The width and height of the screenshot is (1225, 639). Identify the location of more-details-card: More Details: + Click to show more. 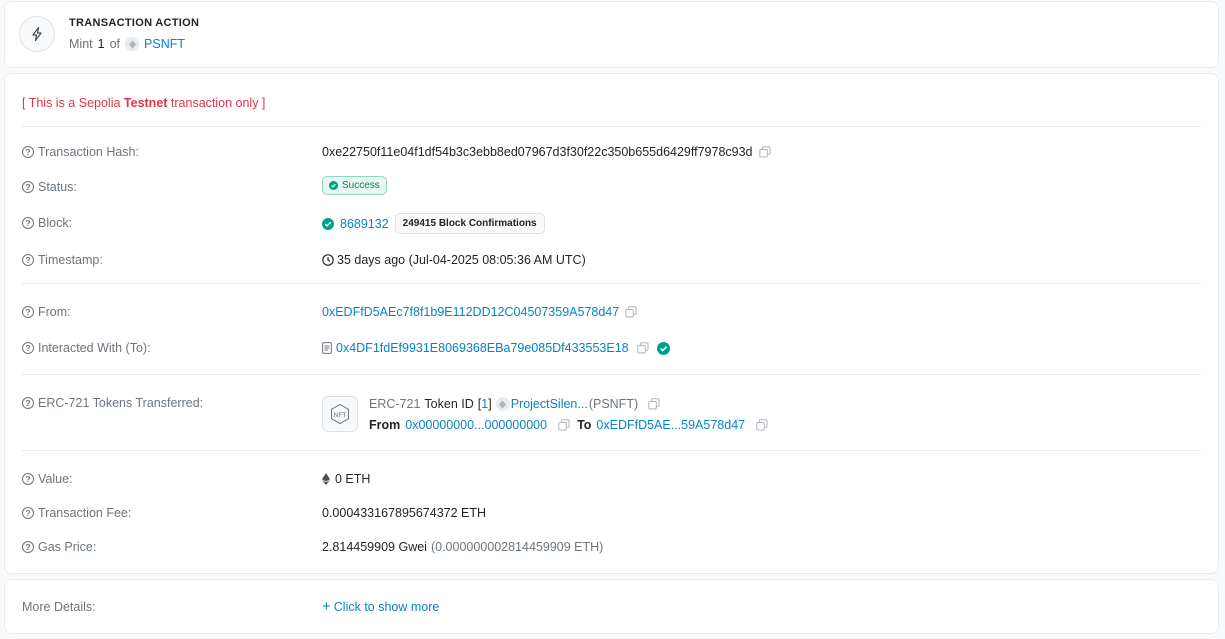
(611, 606).